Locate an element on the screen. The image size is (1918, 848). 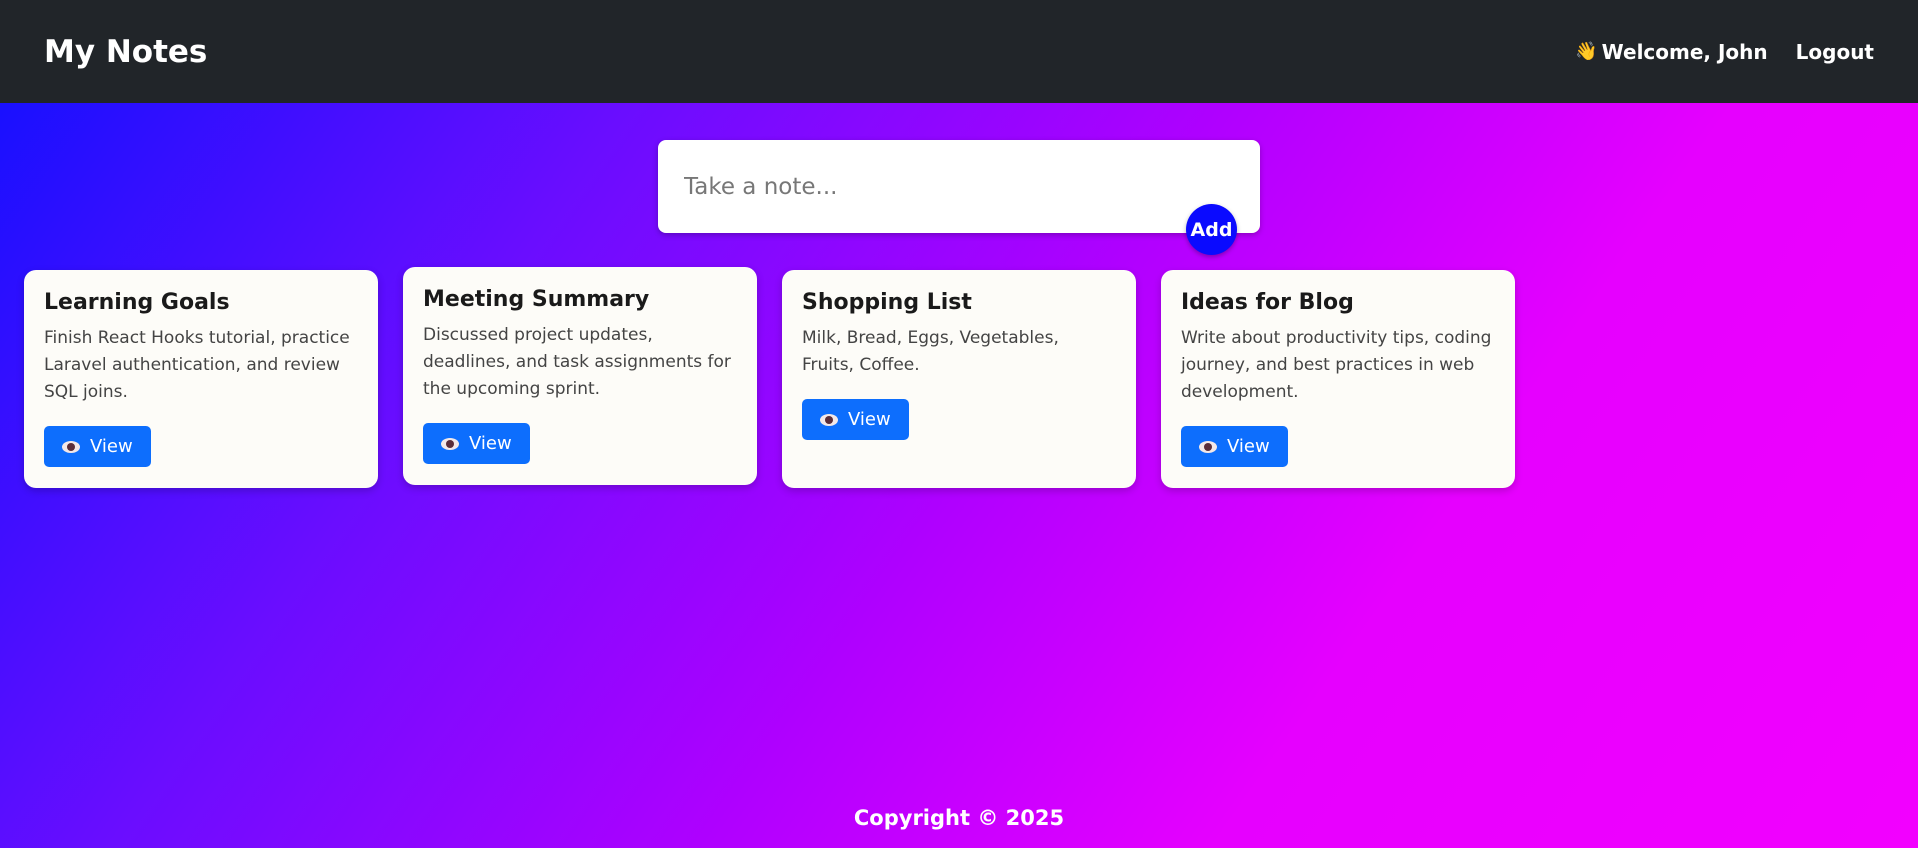
navbar: My Notes 👋 Welcome, John Logout is located at coordinates (959, 51).